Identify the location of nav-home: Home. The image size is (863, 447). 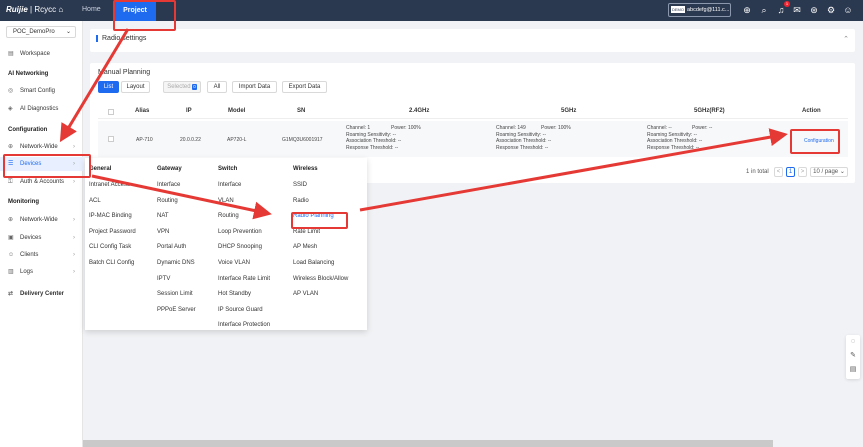
(91, 9).